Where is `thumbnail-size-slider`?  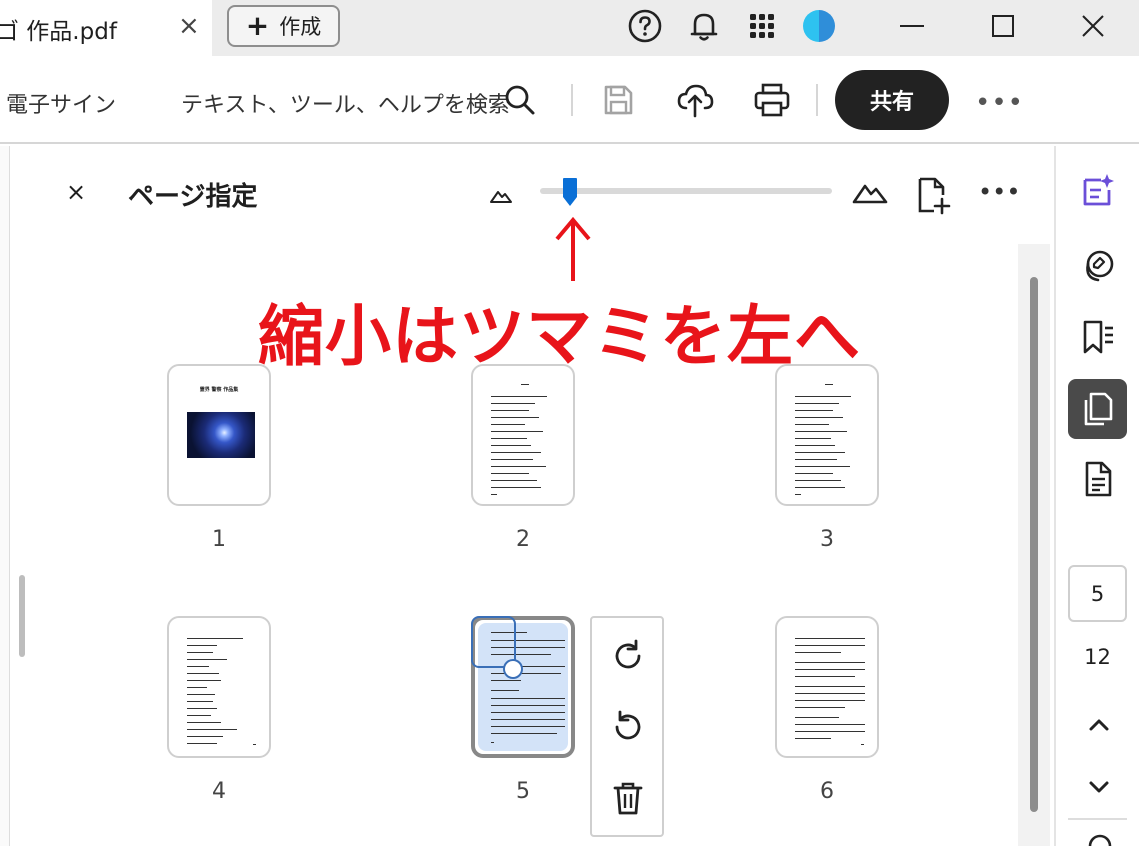
thumbnail-size-slider is located at coordinates (686, 191).